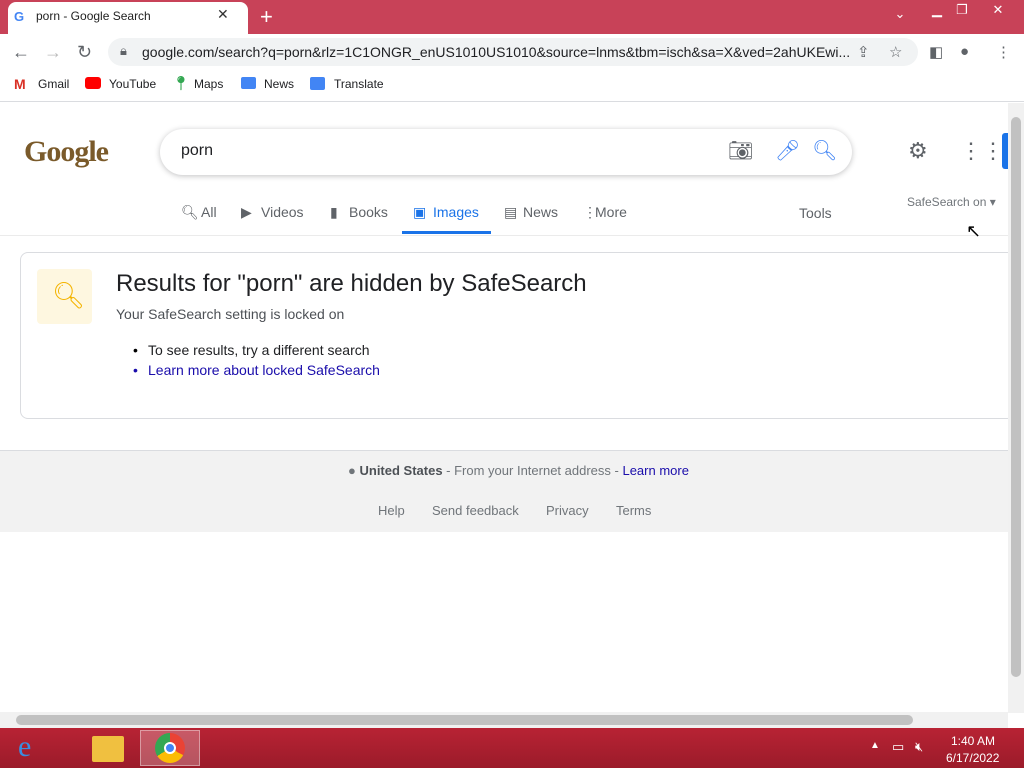  Describe the element at coordinates (208, 84) in the screenshot. I see `bookmark-maps: Maps` at that location.